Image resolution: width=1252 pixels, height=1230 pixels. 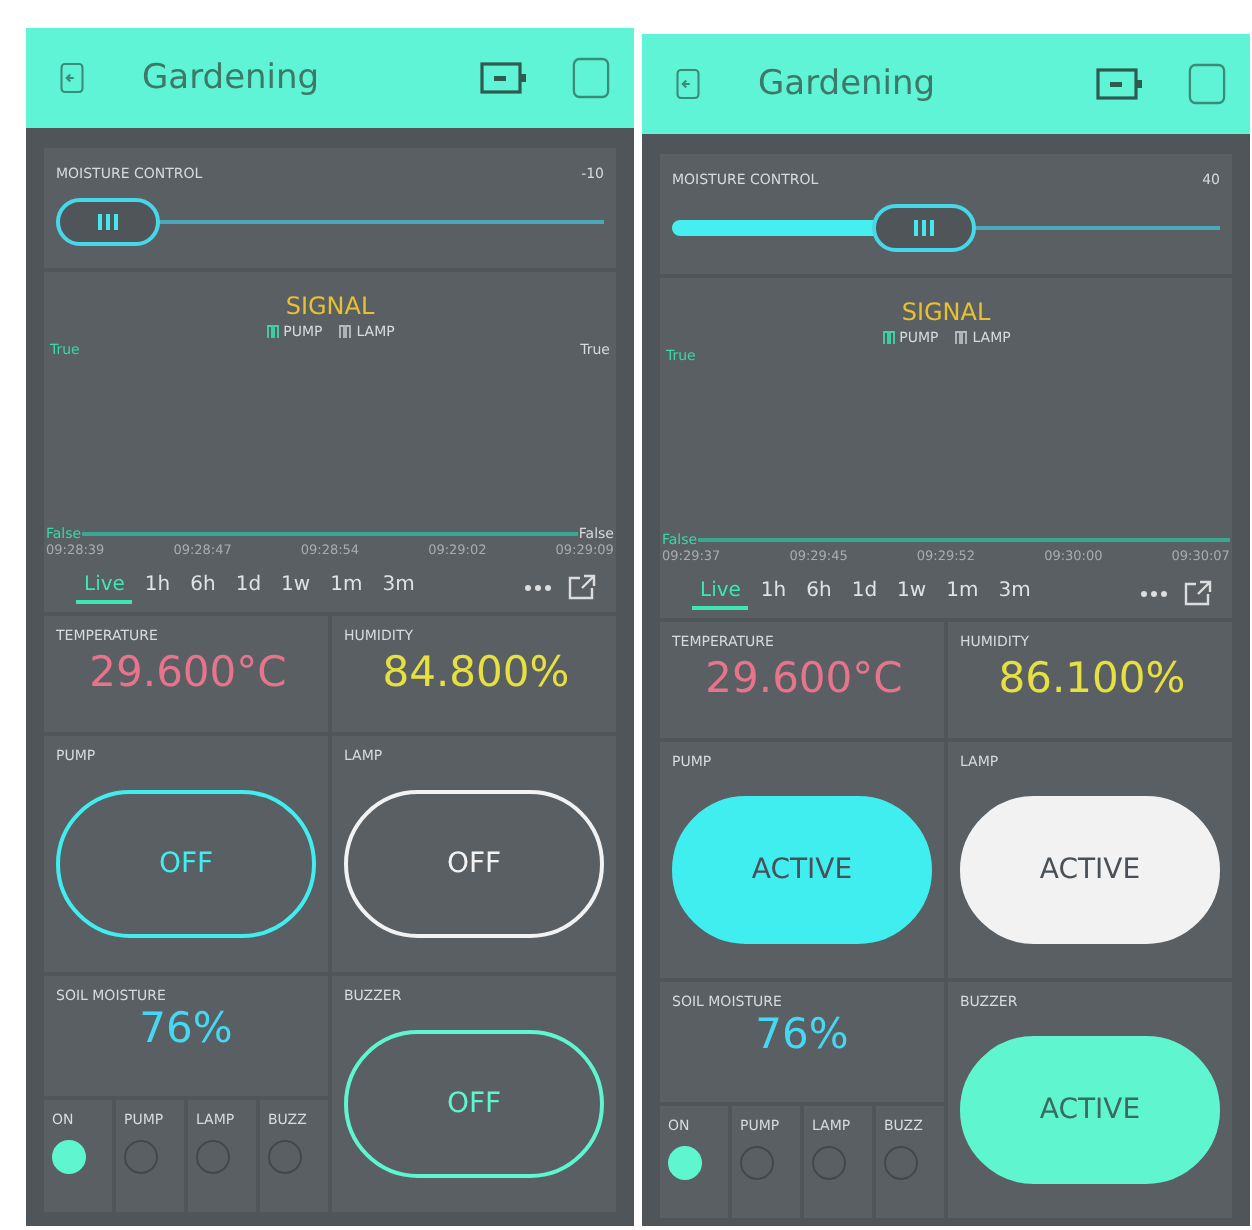 I want to click on reading-value: 86.100%, so click(x=1092, y=678).